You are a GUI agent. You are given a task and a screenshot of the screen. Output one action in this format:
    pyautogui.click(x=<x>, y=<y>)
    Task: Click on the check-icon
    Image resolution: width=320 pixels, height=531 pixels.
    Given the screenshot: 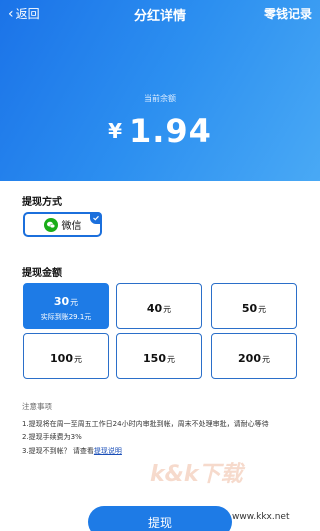 What is the action you would take?
    pyautogui.click(x=96, y=218)
    